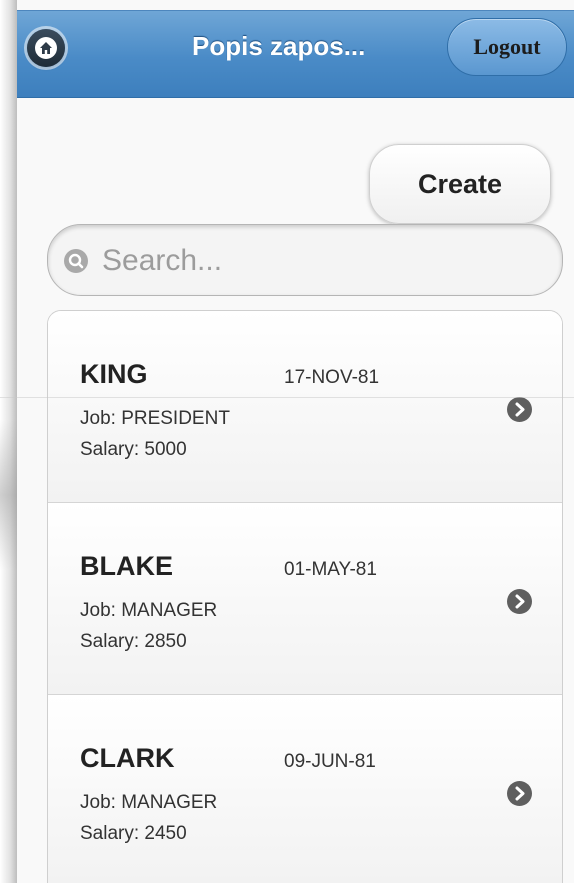 This screenshot has height=883, width=574. What do you see at coordinates (287, 397) in the screenshot?
I see `divider` at bounding box center [287, 397].